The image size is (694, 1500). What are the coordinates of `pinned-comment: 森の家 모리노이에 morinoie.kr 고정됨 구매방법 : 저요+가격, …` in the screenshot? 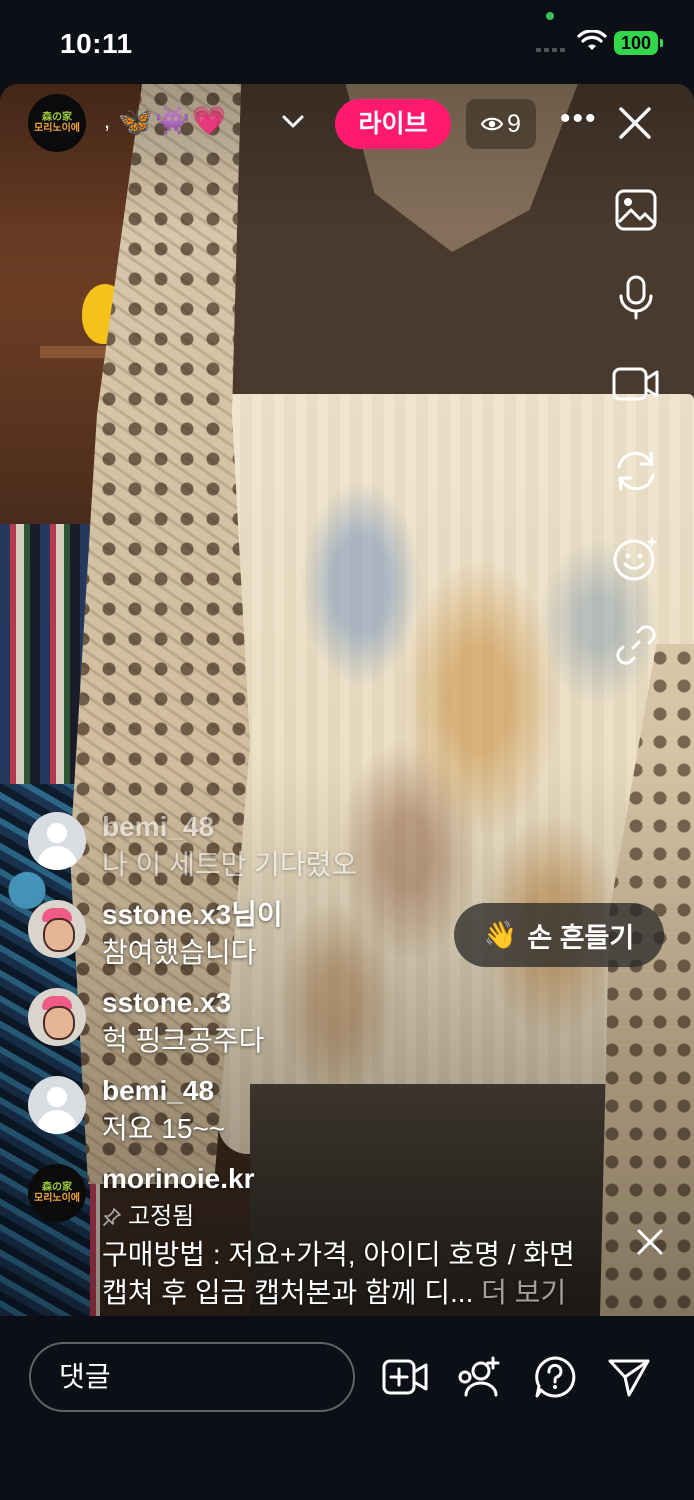 It's located at (328, 1236).